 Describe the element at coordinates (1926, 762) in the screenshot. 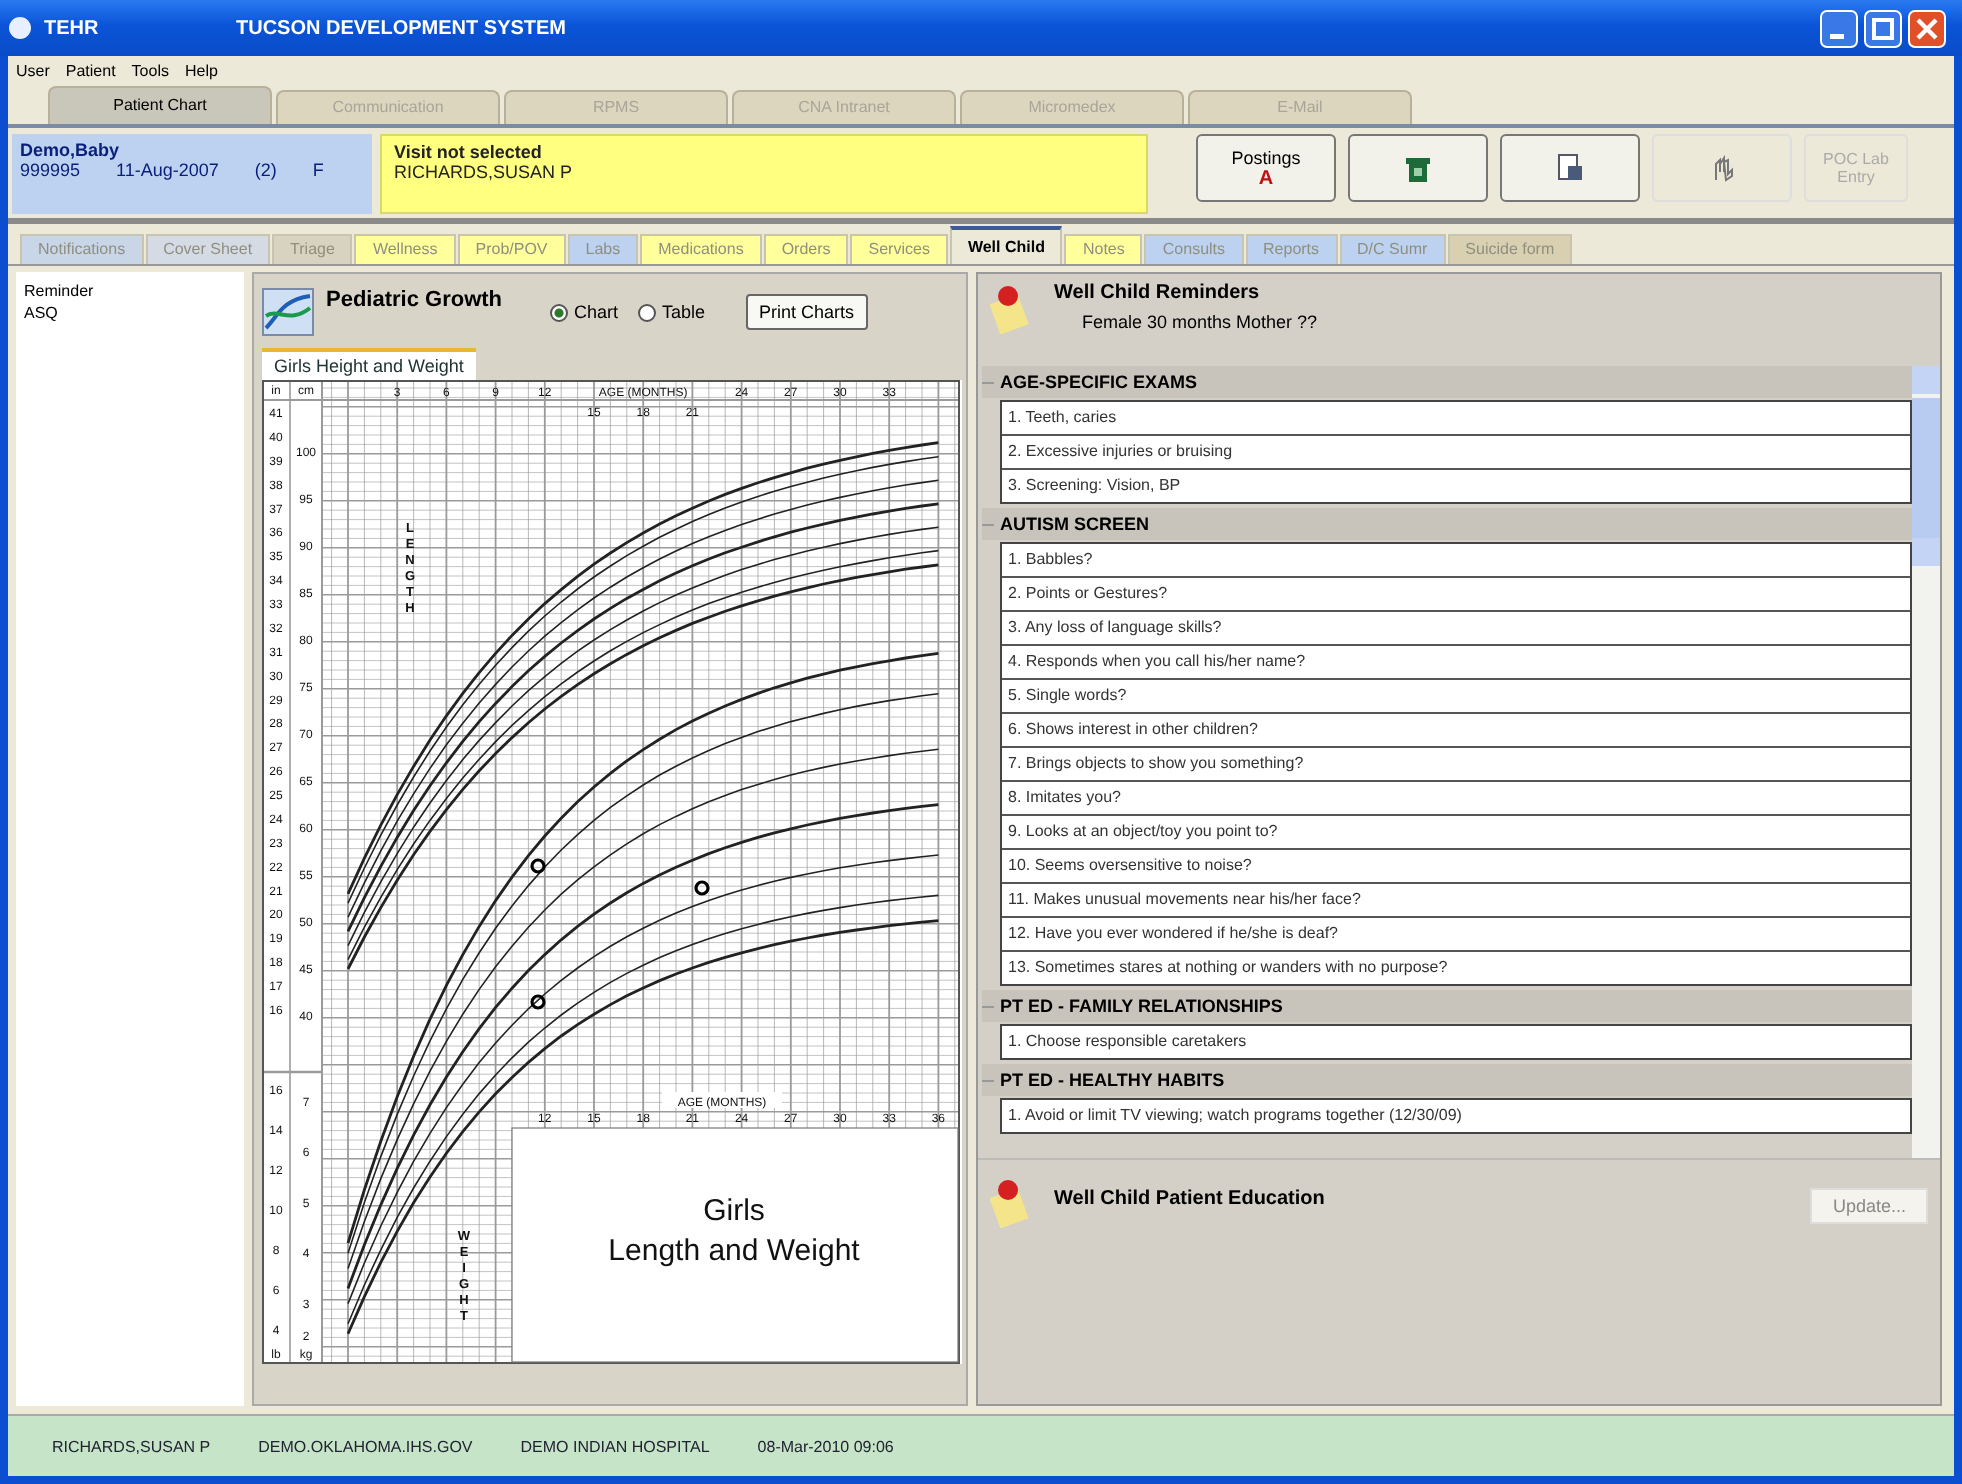

I see `scrollbar` at that location.